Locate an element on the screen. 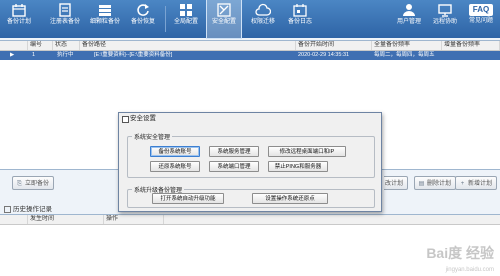 The height and width of the screenshot is (276, 500). system-security-group-label: 系统安全管理 is located at coordinates (152, 136).